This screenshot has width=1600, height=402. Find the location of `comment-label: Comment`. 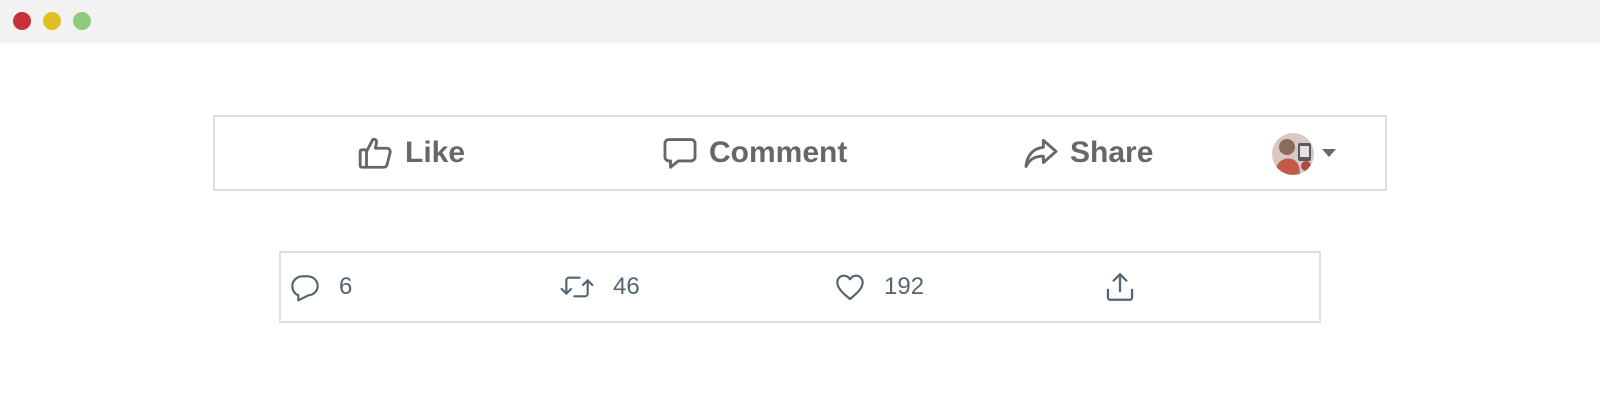

comment-label: Comment is located at coordinates (778, 152).